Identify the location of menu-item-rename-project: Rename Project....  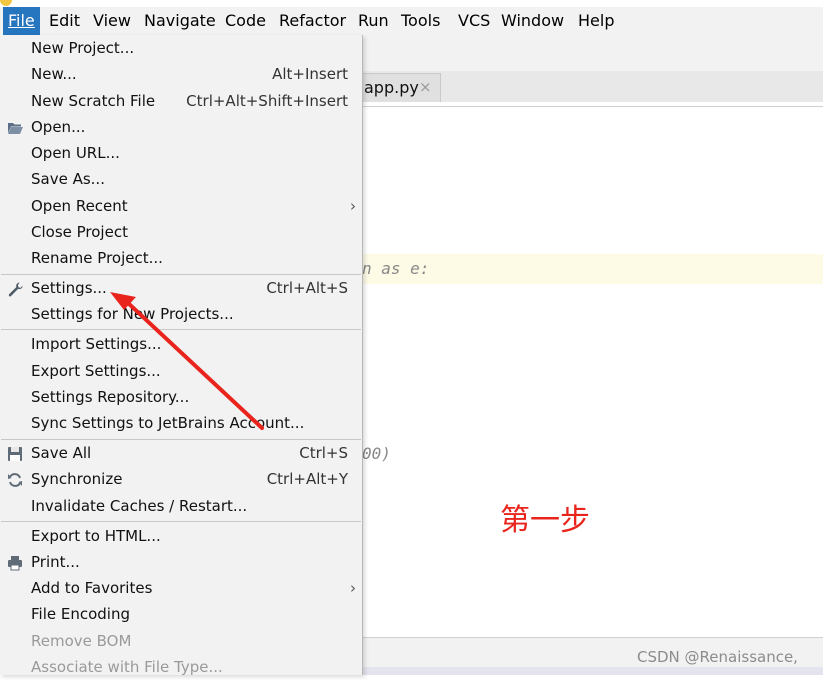
(181, 260).